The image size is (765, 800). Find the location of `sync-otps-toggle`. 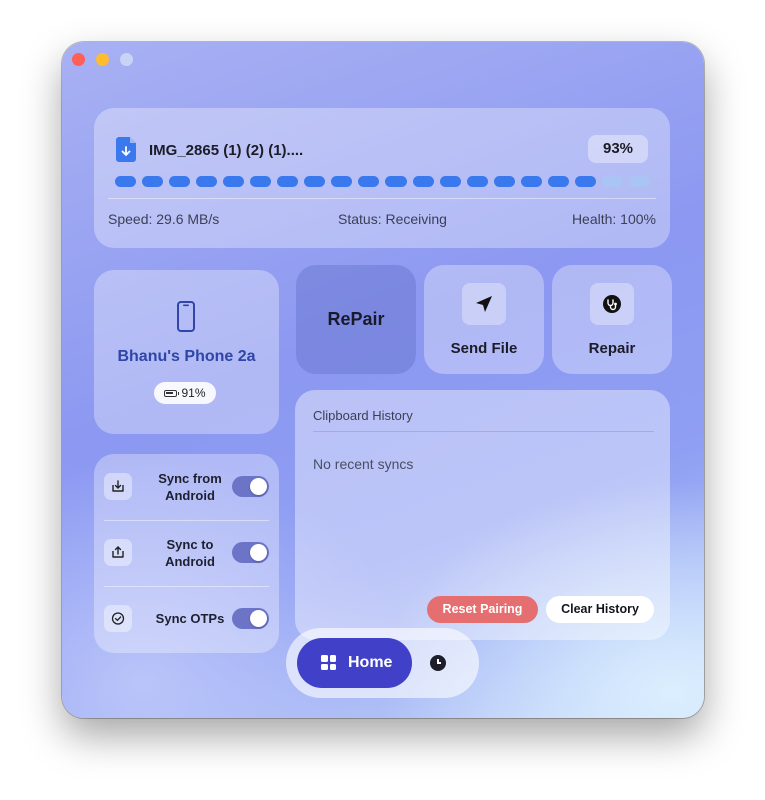

sync-otps-toggle is located at coordinates (250, 618).